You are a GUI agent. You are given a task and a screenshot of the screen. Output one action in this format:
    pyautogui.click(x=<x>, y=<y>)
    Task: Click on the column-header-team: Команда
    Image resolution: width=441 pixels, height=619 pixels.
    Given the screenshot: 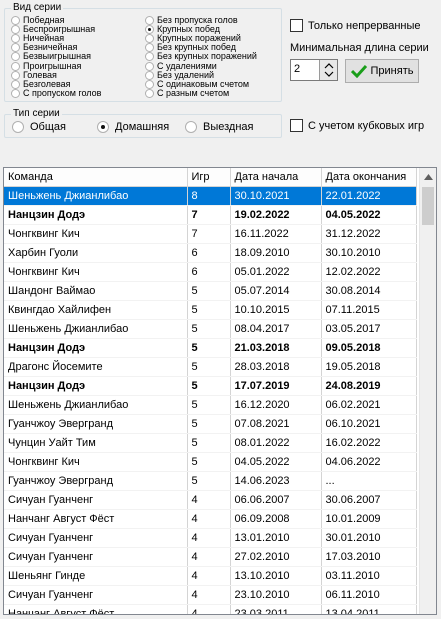 What is the action you would take?
    pyautogui.click(x=96, y=177)
    